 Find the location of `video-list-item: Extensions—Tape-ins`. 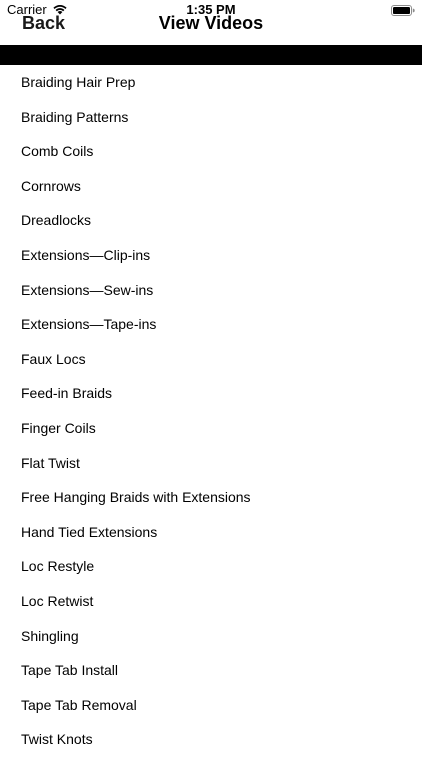

video-list-item: Extensions—Tape-ins is located at coordinates (211, 324).